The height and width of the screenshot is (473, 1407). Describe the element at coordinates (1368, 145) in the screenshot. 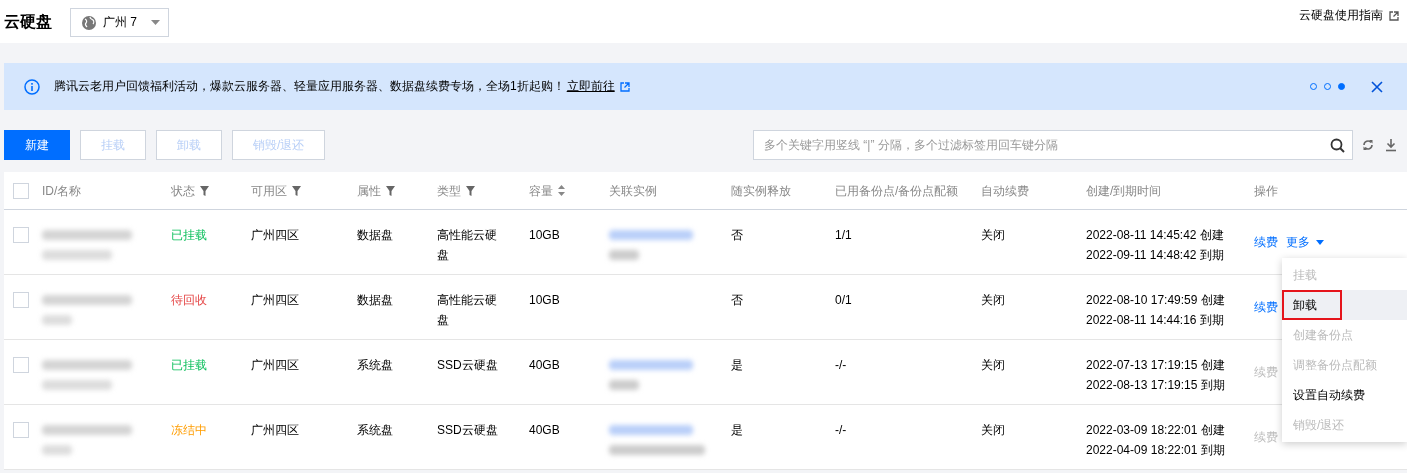

I see `refresh-icon` at that location.